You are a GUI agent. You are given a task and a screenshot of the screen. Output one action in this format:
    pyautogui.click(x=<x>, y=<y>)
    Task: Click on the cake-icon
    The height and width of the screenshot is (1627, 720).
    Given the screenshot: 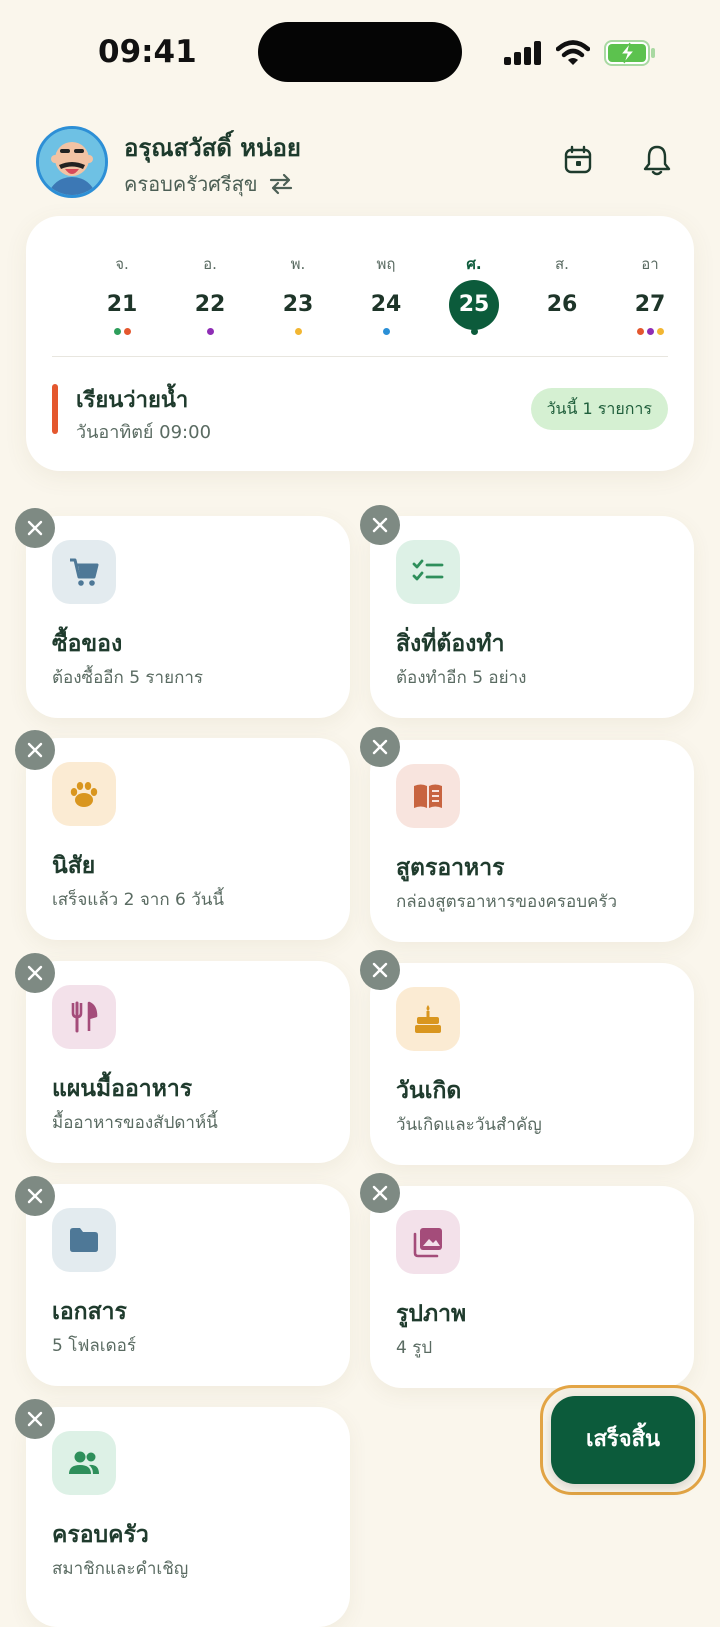 What is the action you would take?
    pyautogui.click(x=428, y=1019)
    